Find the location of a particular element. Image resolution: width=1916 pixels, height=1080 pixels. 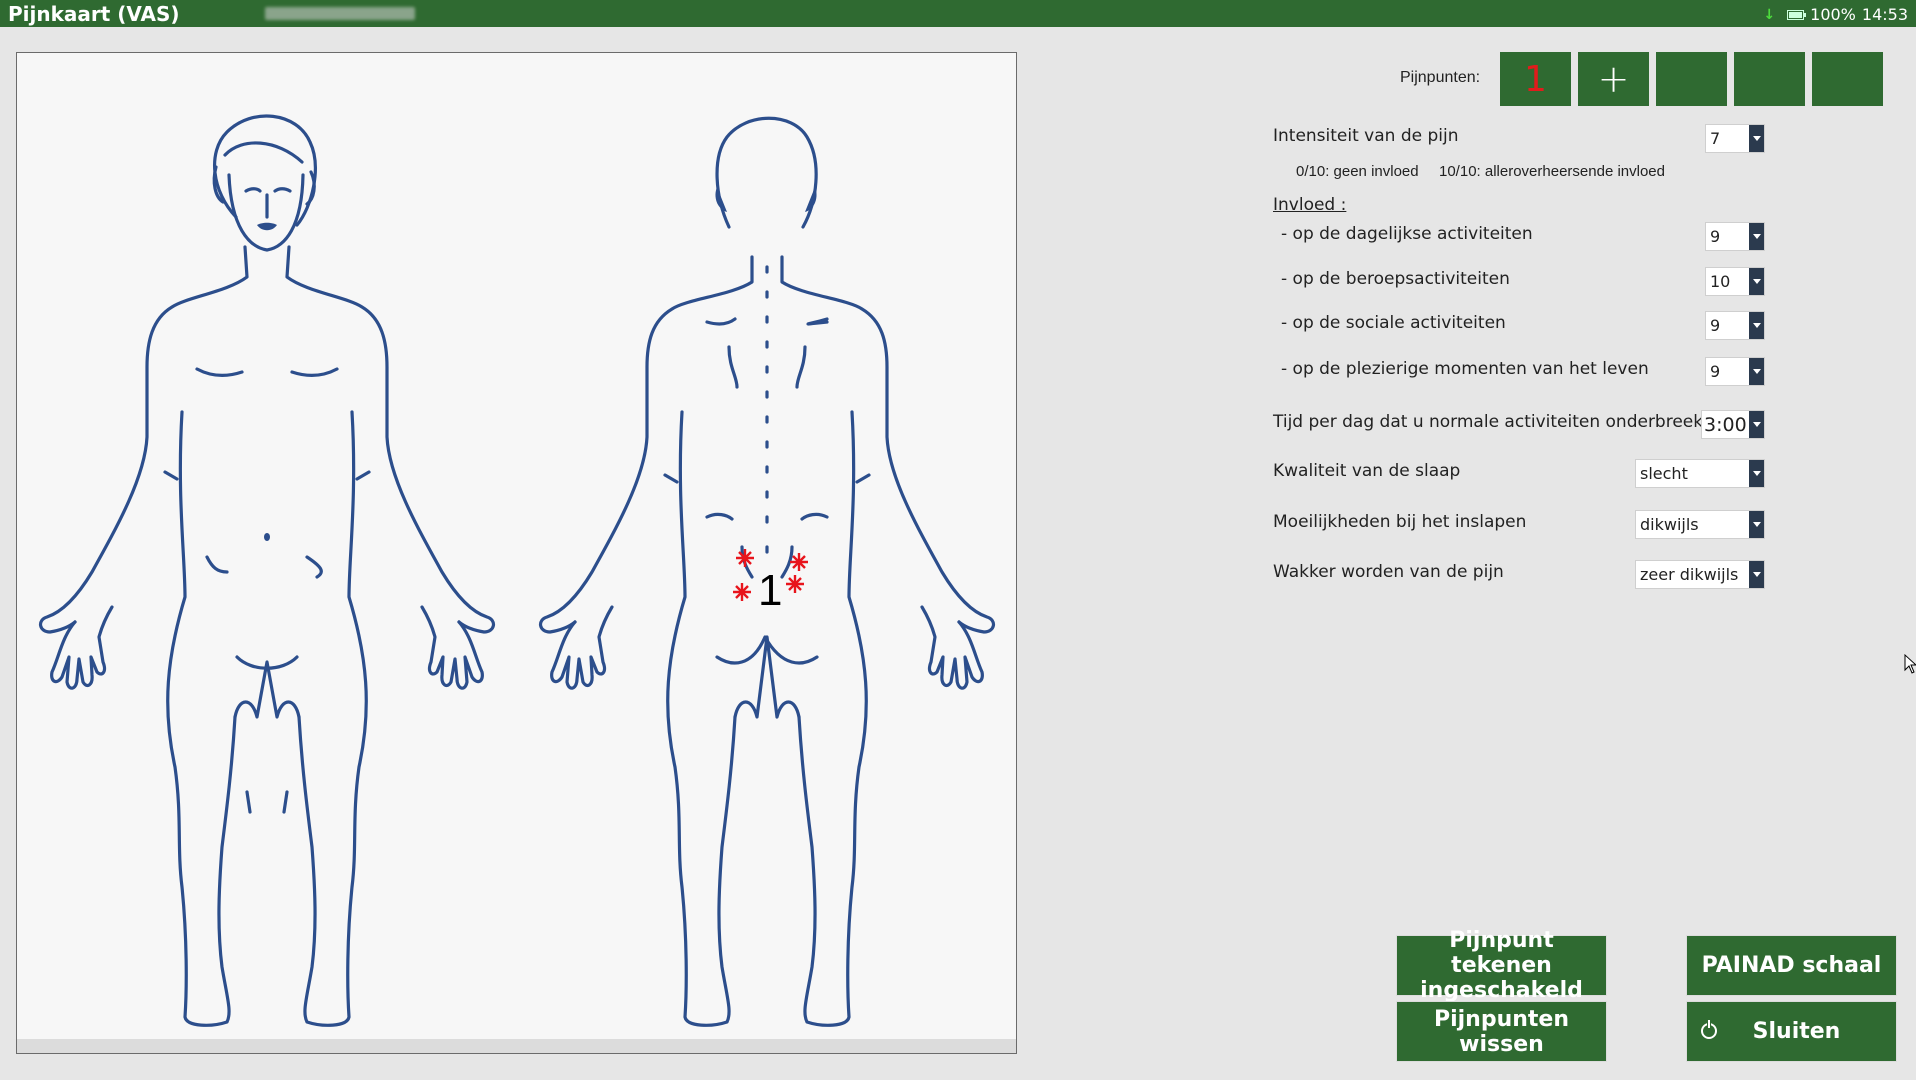

intensity-value: 7 is located at coordinates (1715, 138).